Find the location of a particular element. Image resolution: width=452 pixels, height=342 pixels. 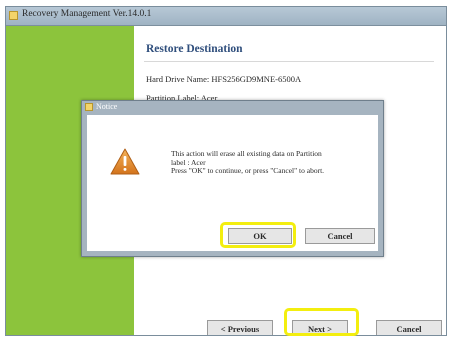

page-title: Restore Destination is located at coordinates (194, 49).